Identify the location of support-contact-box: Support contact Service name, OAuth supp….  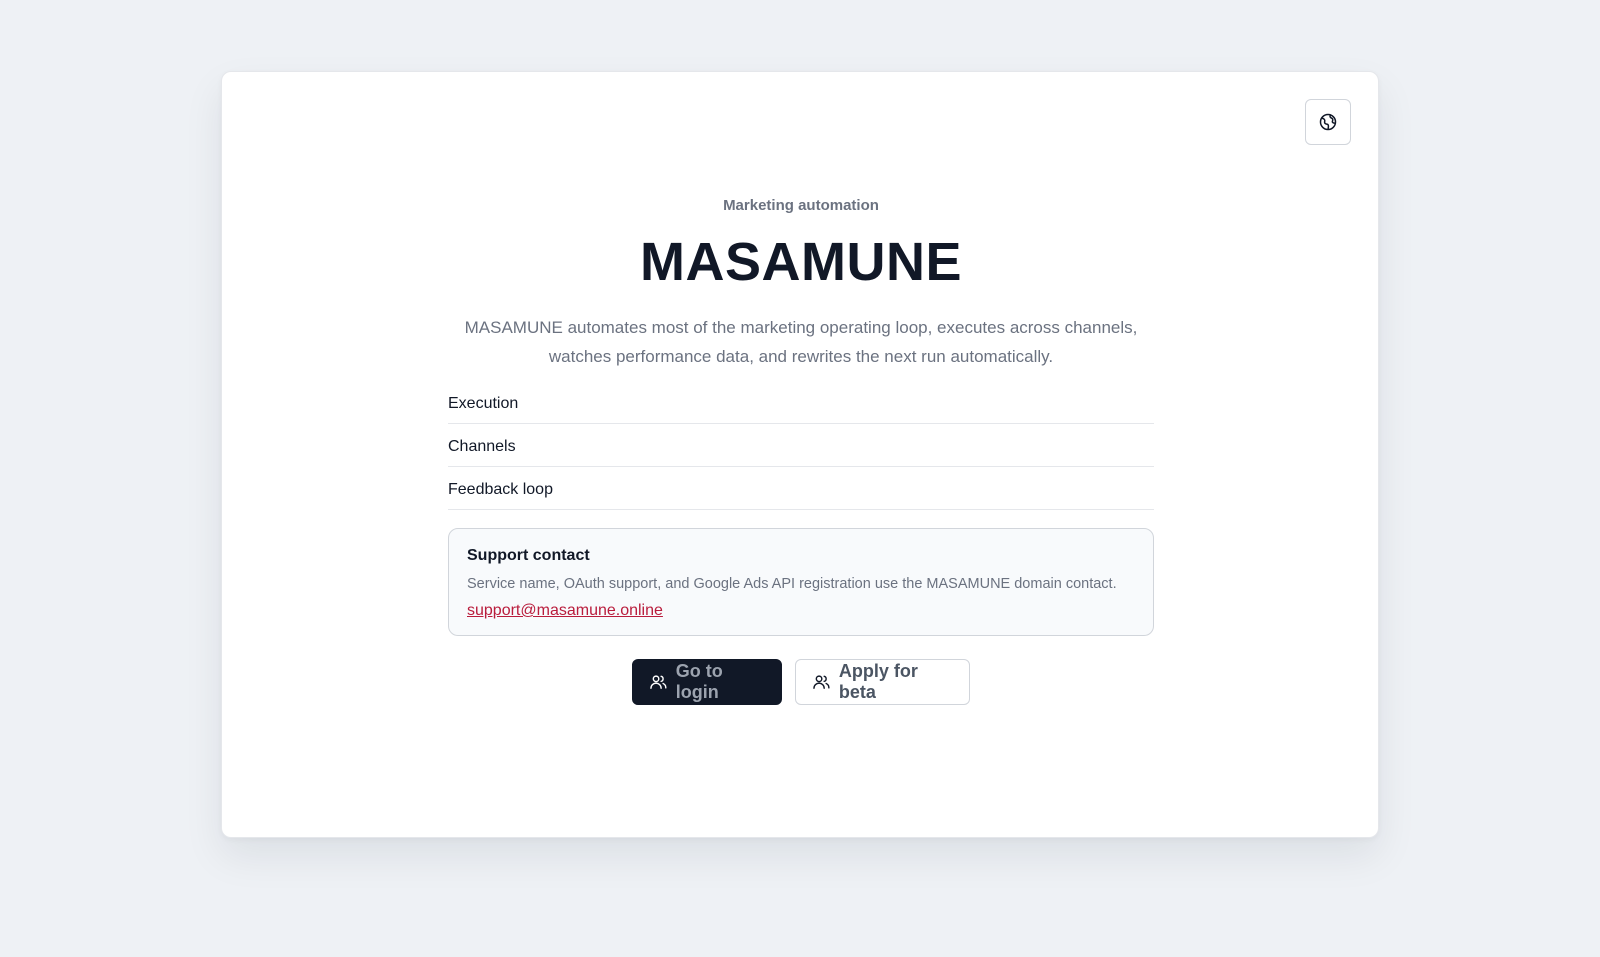
(801, 582).